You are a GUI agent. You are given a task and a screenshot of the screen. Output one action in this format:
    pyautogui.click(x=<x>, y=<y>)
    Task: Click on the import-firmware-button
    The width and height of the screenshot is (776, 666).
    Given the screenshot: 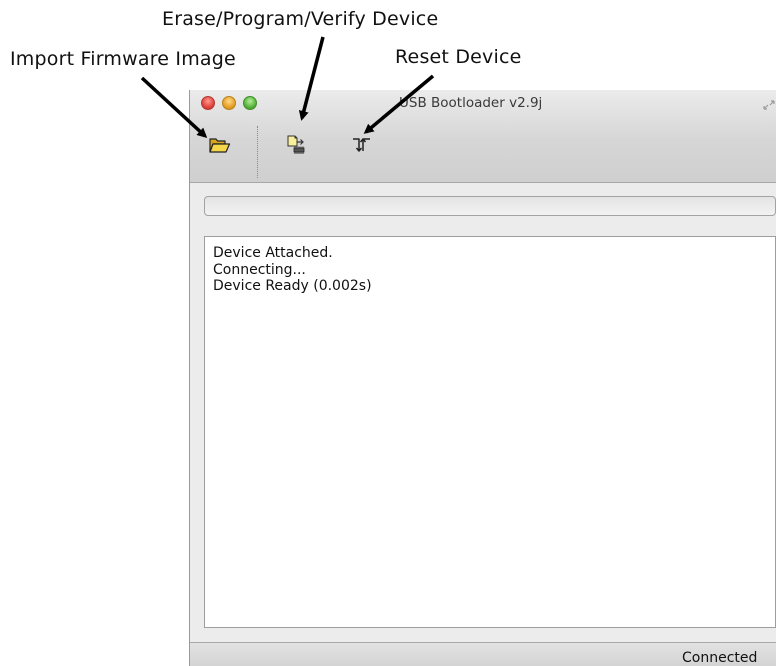 What is the action you would take?
    pyautogui.click(x=220, y=147)
    